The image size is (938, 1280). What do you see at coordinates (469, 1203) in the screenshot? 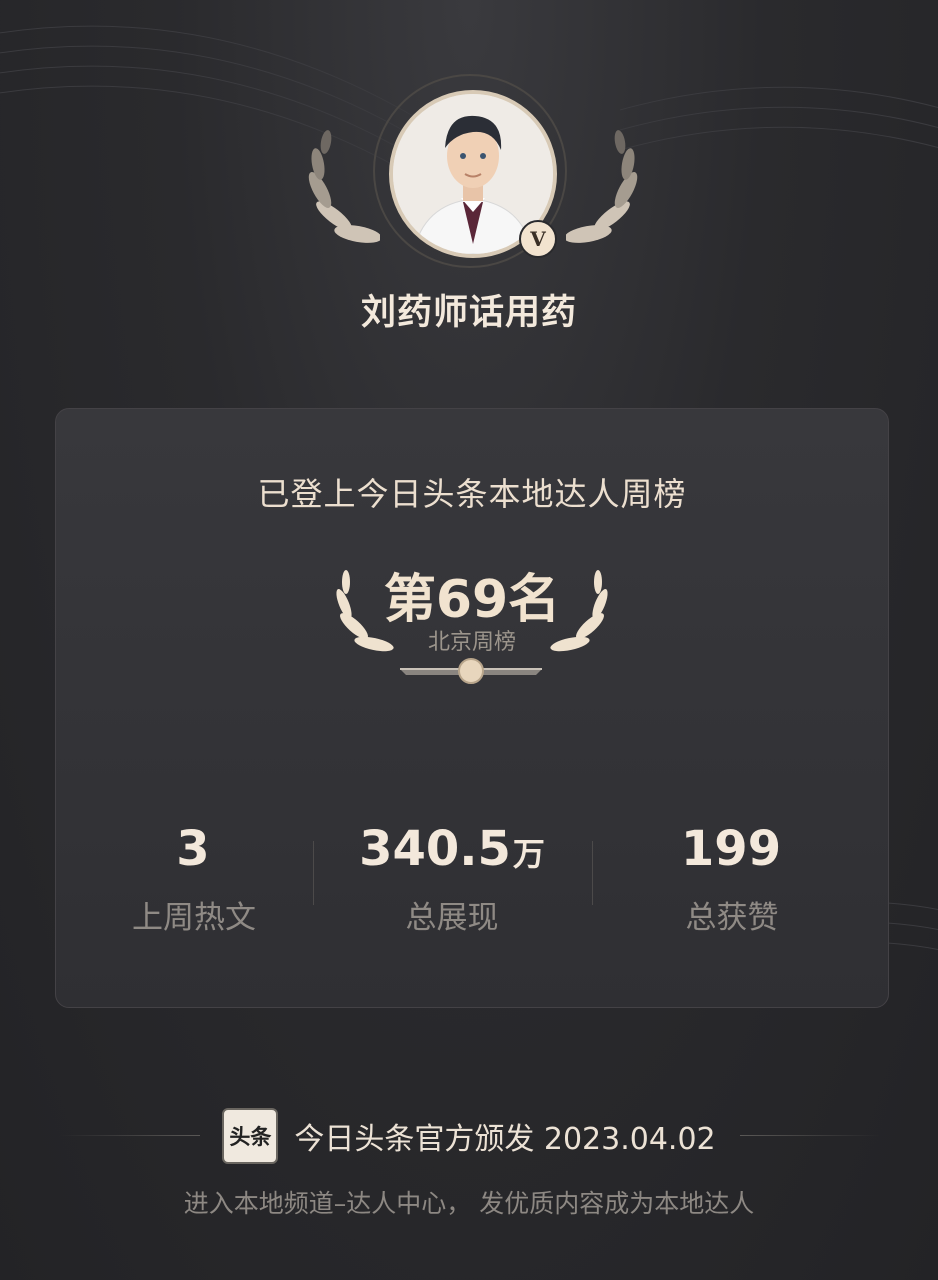
I see `footer-note: 进入本地频道–达人中心， 发优质内容成为本地达人` at bounding box center [469, 1203].